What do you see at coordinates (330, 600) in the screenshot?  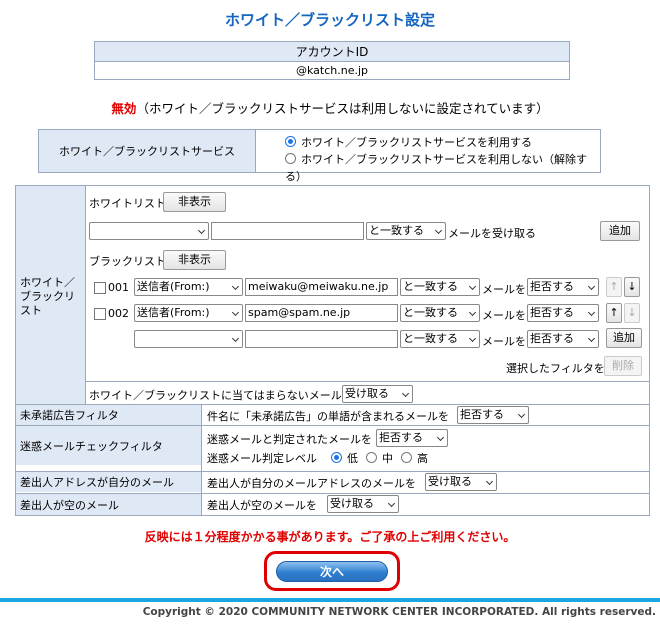 I see `footer-bar` at bounding box center [330, 600].